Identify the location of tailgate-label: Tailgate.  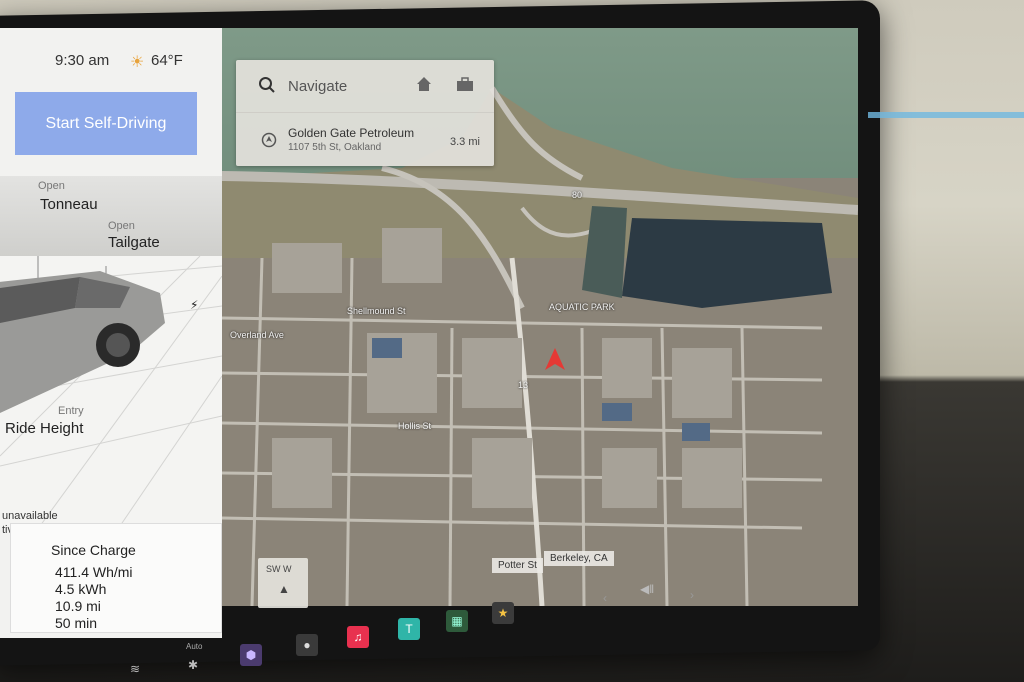
(134, 242).